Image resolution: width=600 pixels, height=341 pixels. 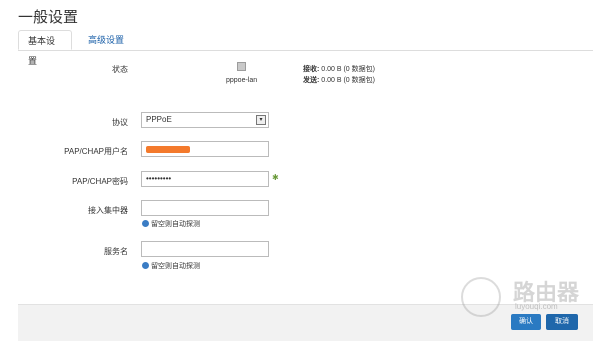 What do you see at coordinates (96, 151) in the screenshot?
I see `username-label: PAP/CHAP用户名` at bounding box center [96, 151].